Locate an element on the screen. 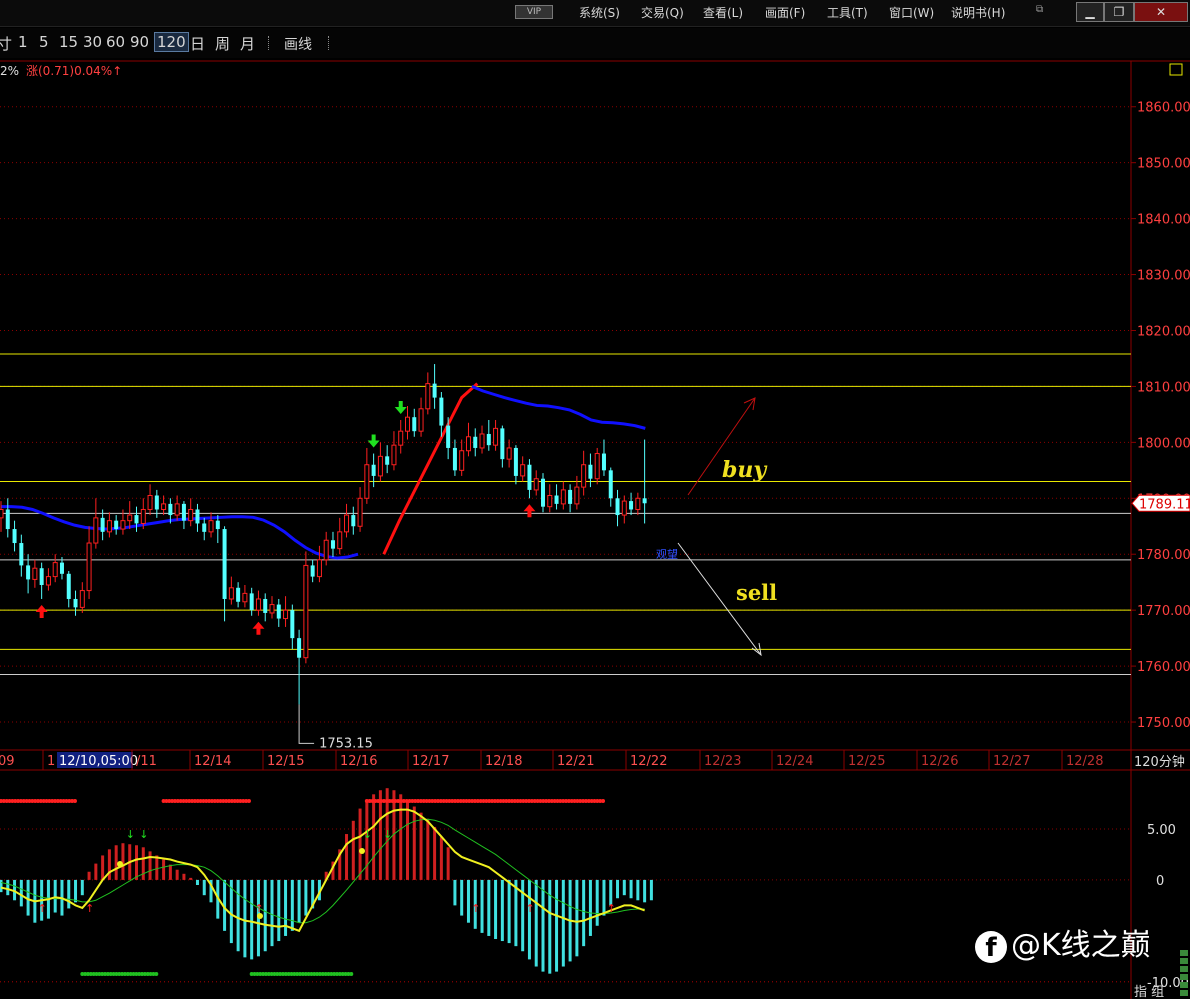 The height and width of the screenshot is (999, 1190). sub-y-tick-label: 0 is located at coordinates (1160, 881).